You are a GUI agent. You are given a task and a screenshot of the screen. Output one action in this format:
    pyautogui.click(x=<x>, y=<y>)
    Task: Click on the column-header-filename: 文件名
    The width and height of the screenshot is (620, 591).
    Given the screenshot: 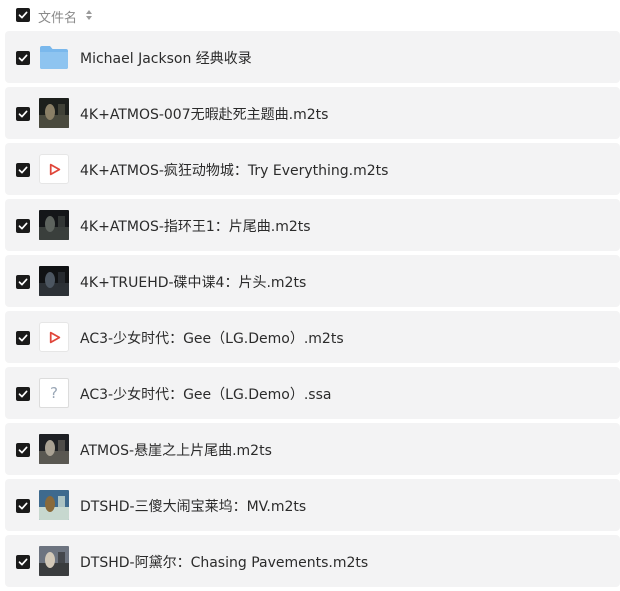 What is the action you would take?
    pyautogui.click(x=57, y=16)
    